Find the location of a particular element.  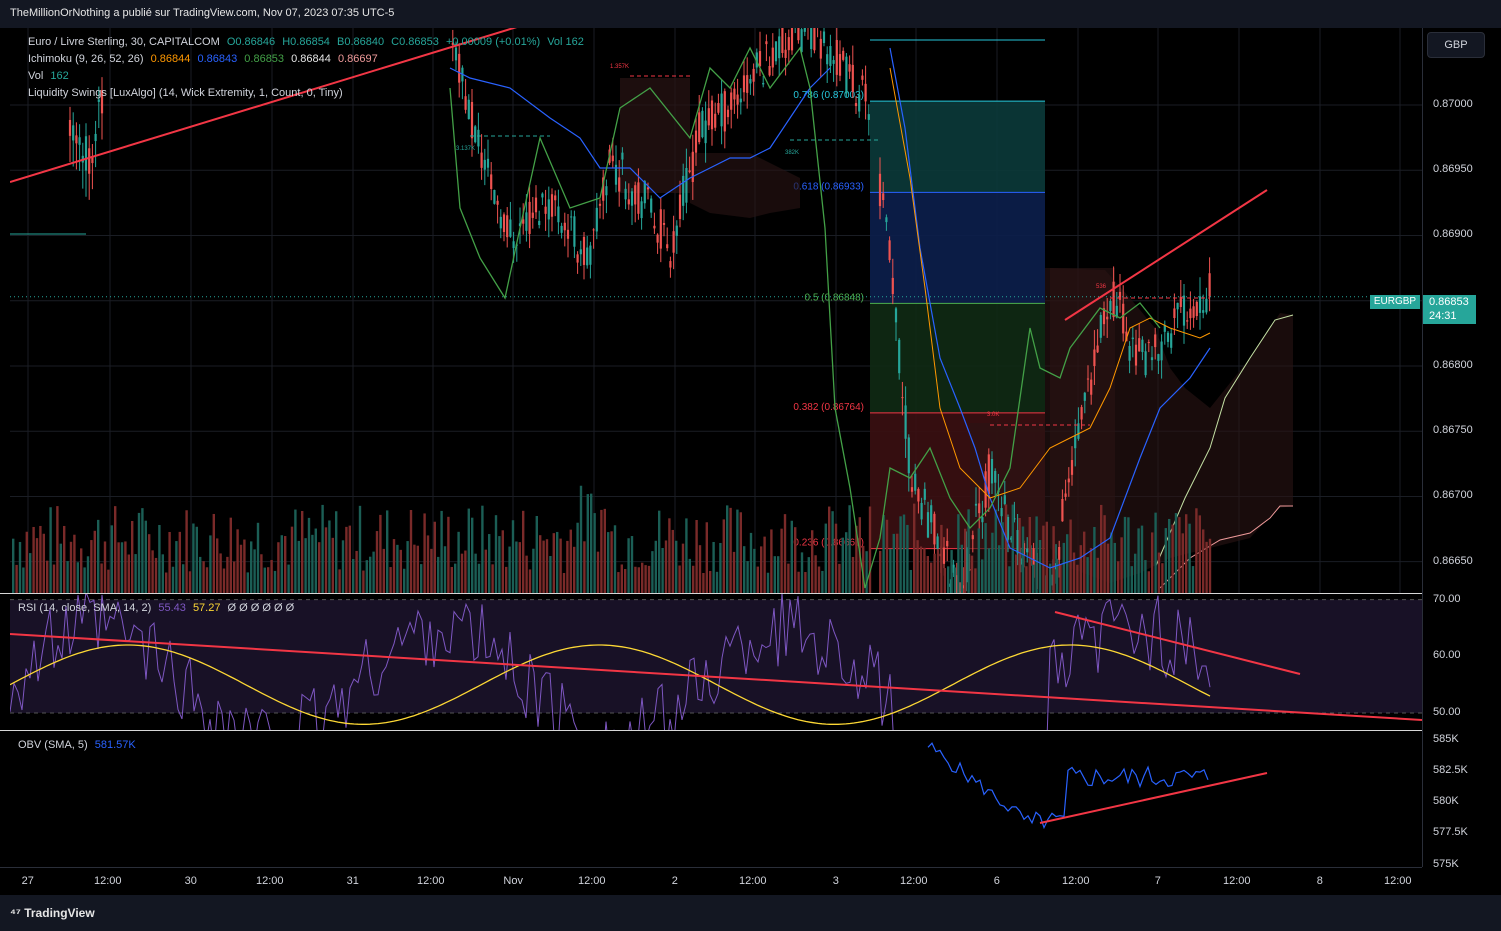

volume-legend: Vol 162 is located at coordinates (50, 76).